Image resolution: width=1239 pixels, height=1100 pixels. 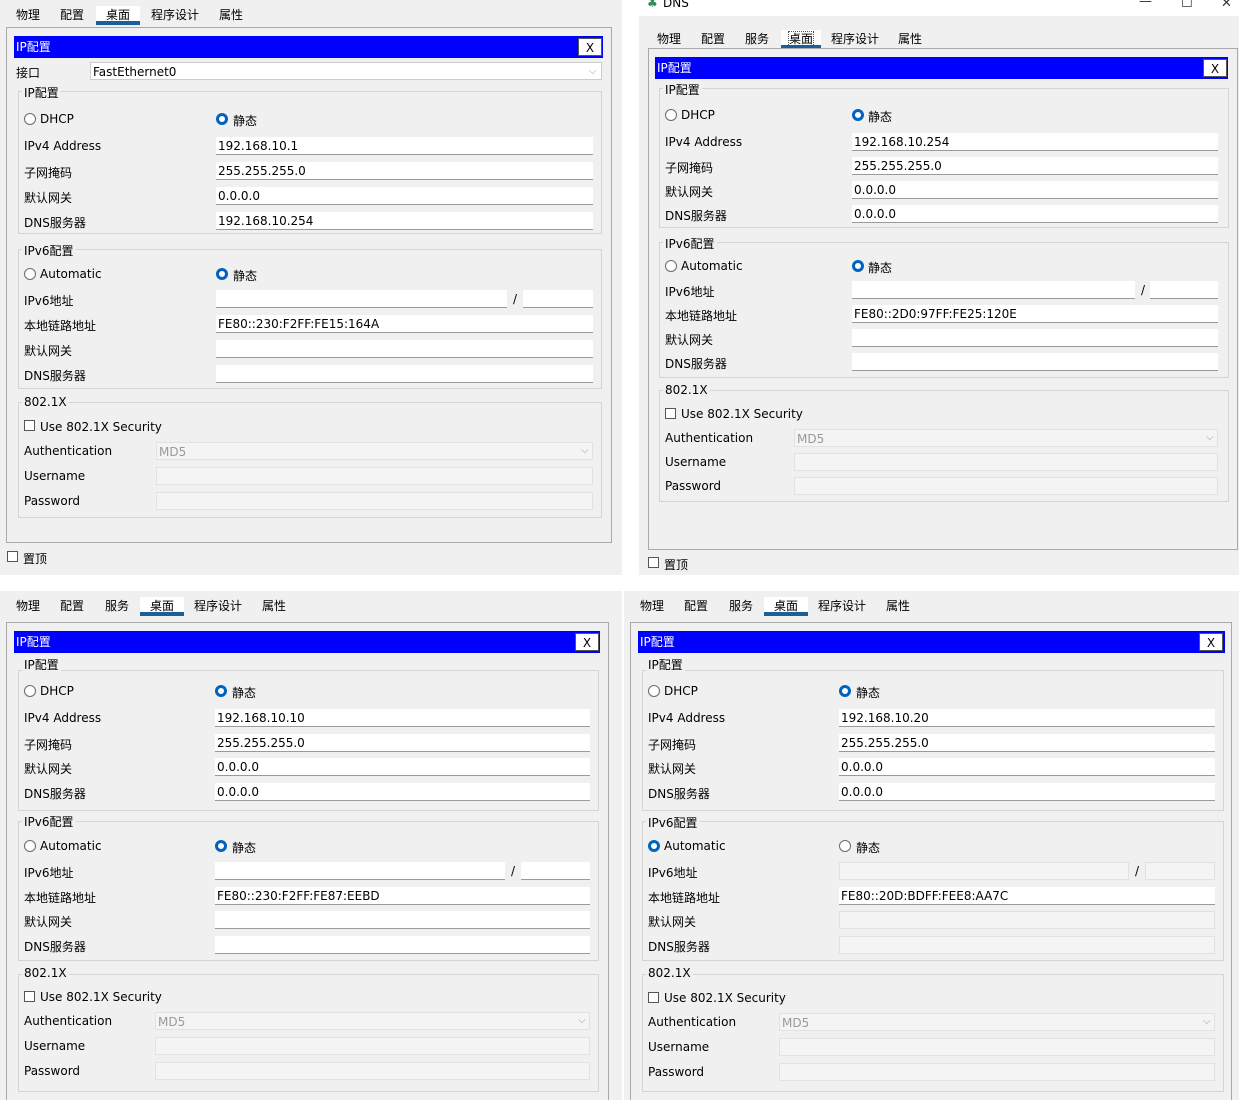 What do you see at coordinates (402, 896) in the screenshot?
I see `link-local-field: FE80::230:F2FF:FE87:EEBD` at bounding box center [402, 896].